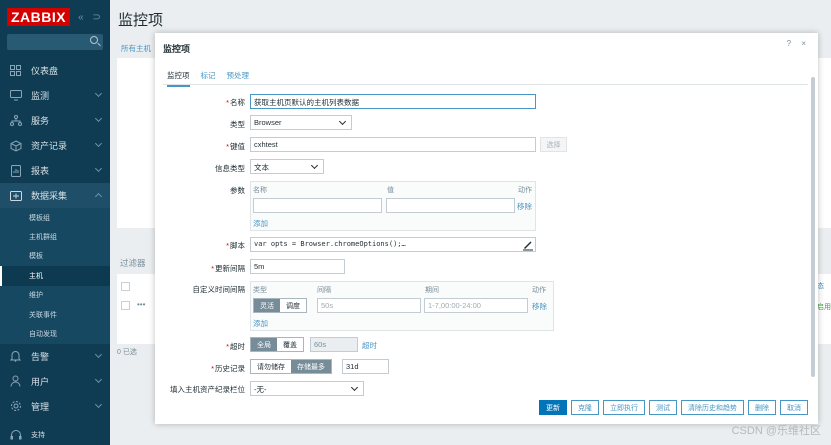 The height and width of the screenshot is (445, 831). I want to click on flexible-option: 灵活, so click(267, 305).